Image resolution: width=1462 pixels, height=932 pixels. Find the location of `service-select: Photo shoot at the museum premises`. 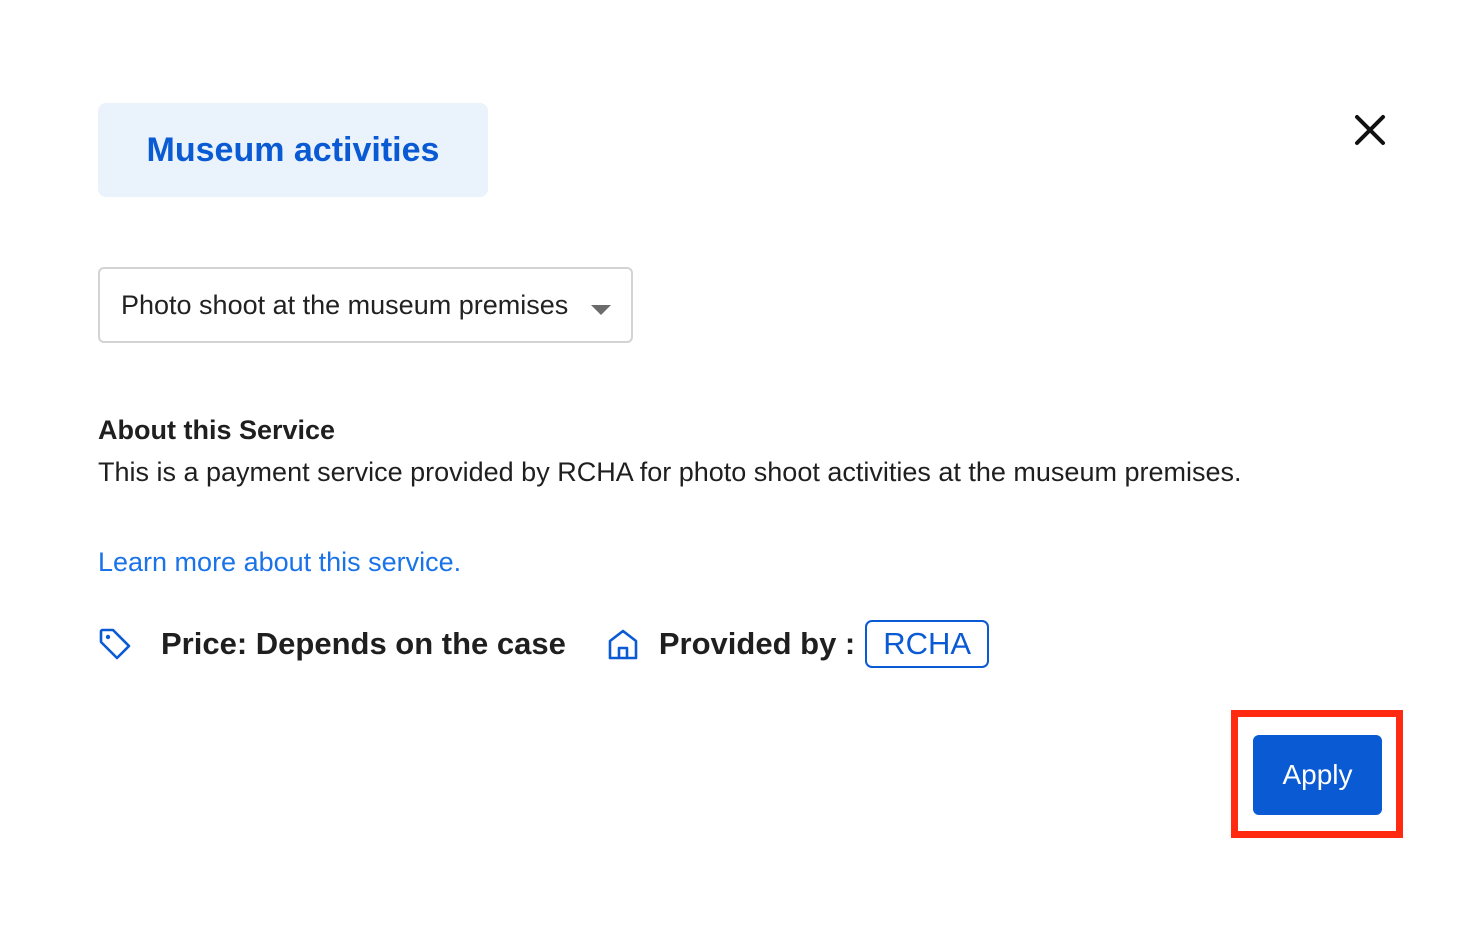

service-select: Photo shoot at the museum premises is located at coordinates (365, 305).